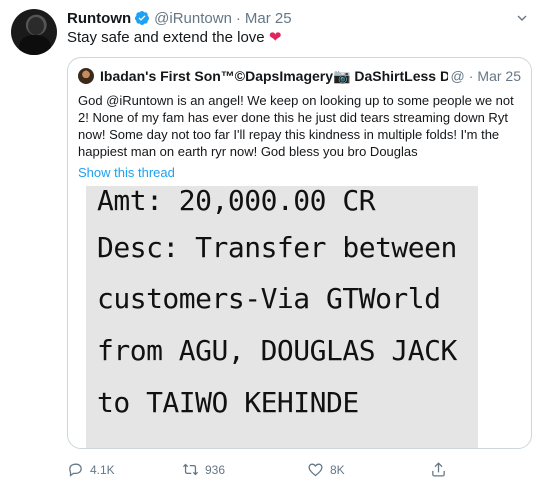  What do you see at coordinates (36, 26) in the screenshot?
I see `avatar-head` at bounding box center [36, 26].